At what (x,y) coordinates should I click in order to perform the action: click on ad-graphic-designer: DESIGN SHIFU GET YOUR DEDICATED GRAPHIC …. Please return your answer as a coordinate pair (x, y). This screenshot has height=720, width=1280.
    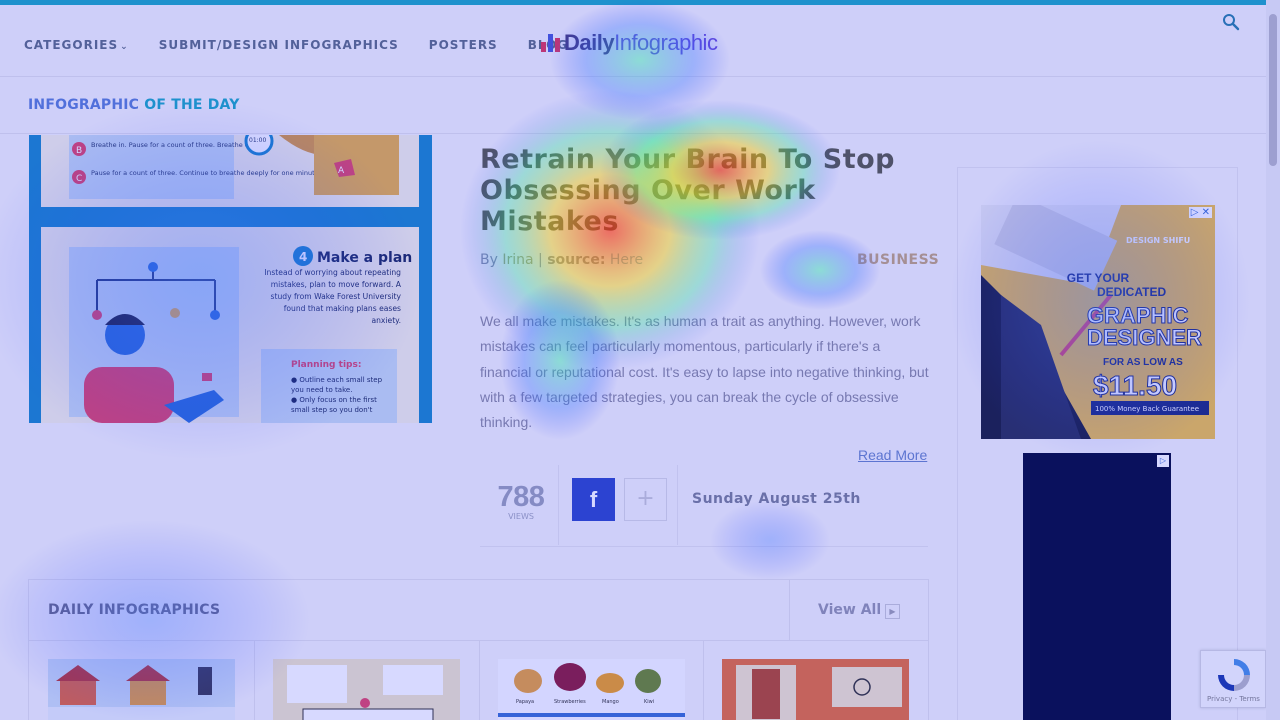
    Looking at the image, I should click on (1098, 322).